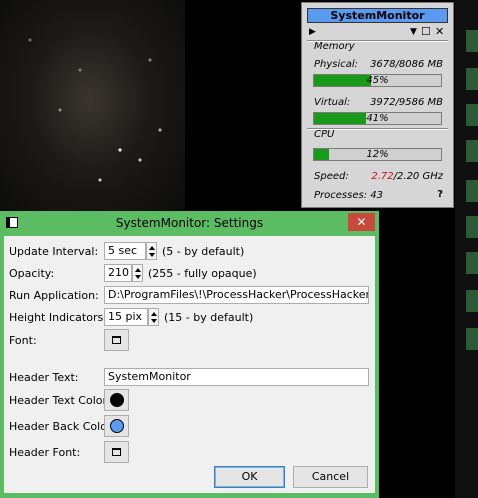 The image size is (478, 498). I want to click on speed-current: 2.72, so click(382, 176).